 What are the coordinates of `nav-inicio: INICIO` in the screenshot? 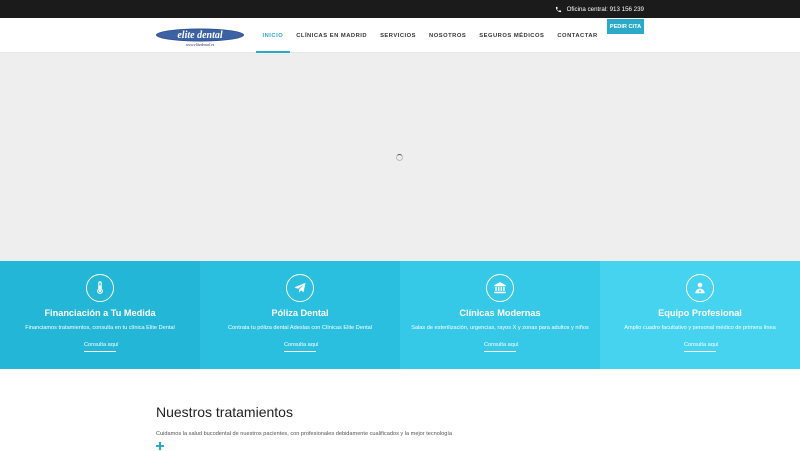 It's located at (273, 35).